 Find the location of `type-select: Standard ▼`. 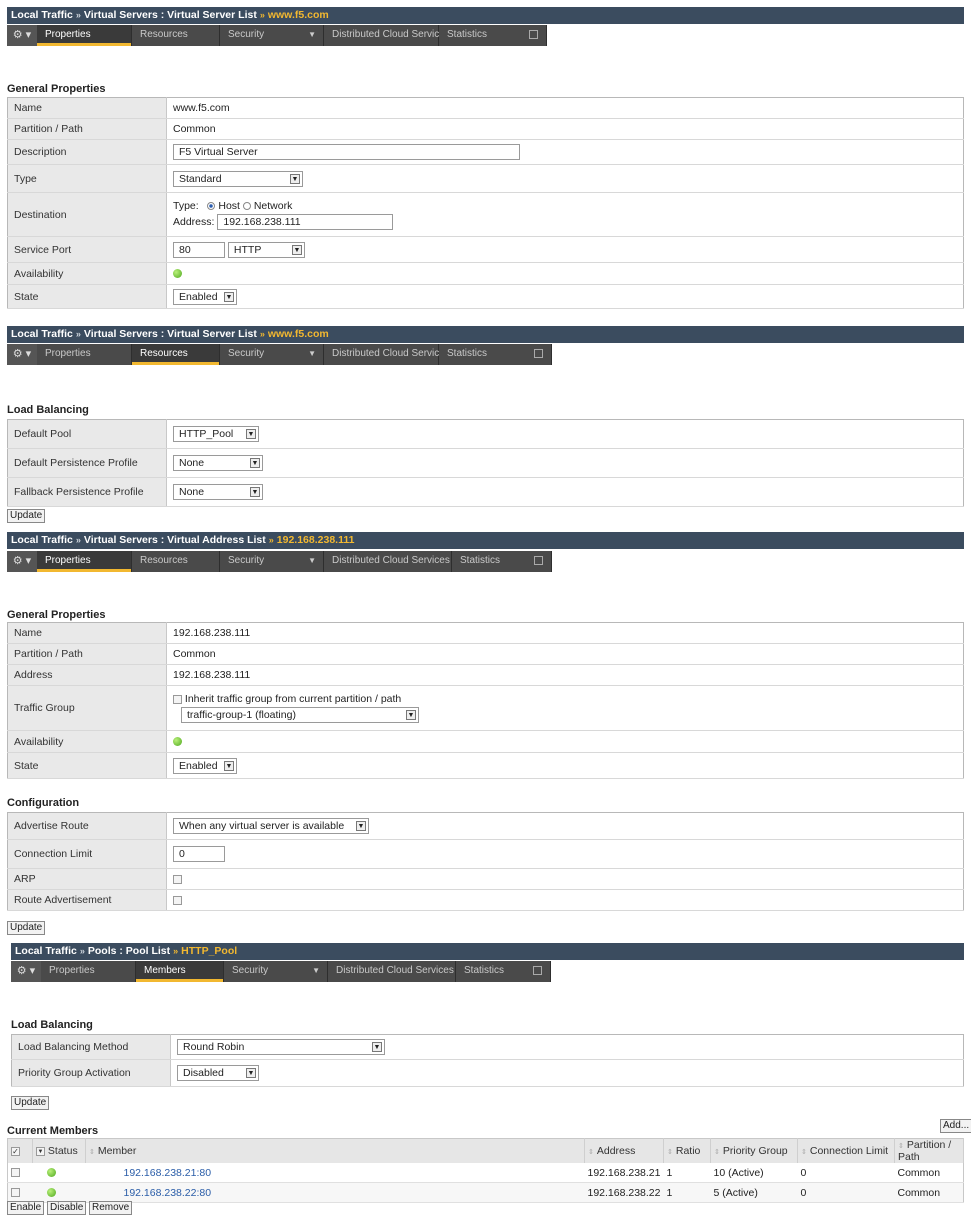

type-select: Standard ▼ is located at coordinates (238, 178).